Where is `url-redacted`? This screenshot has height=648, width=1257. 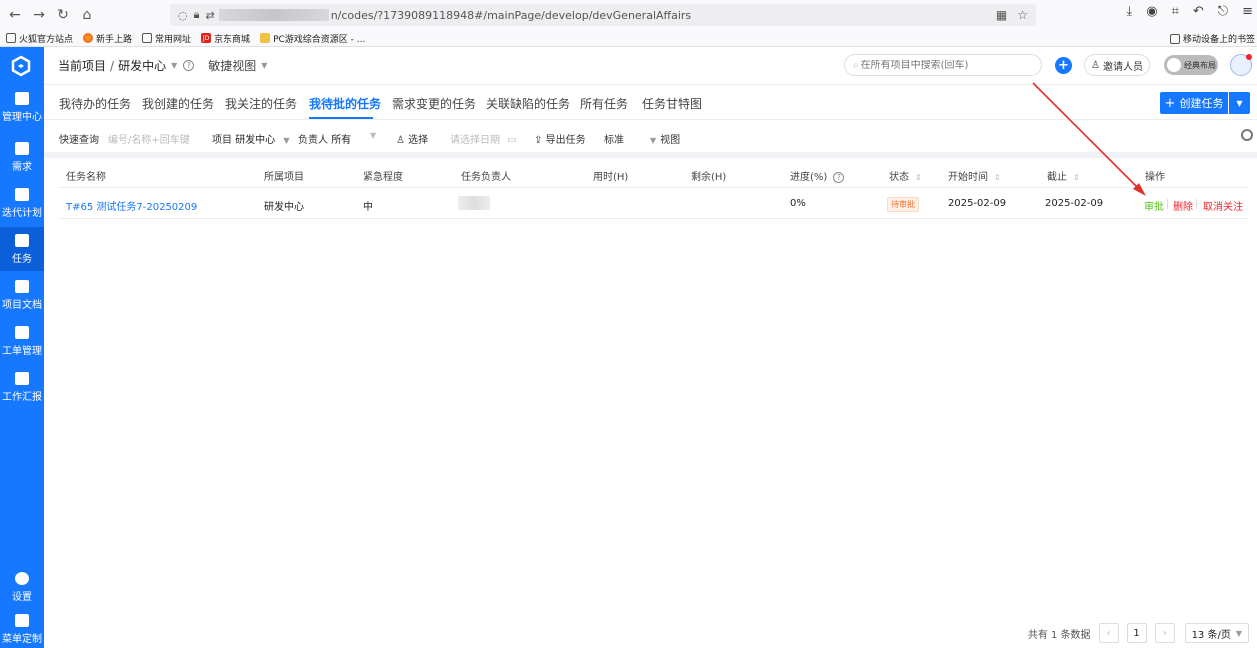 url-redacted is located at coordinates (273, 15).